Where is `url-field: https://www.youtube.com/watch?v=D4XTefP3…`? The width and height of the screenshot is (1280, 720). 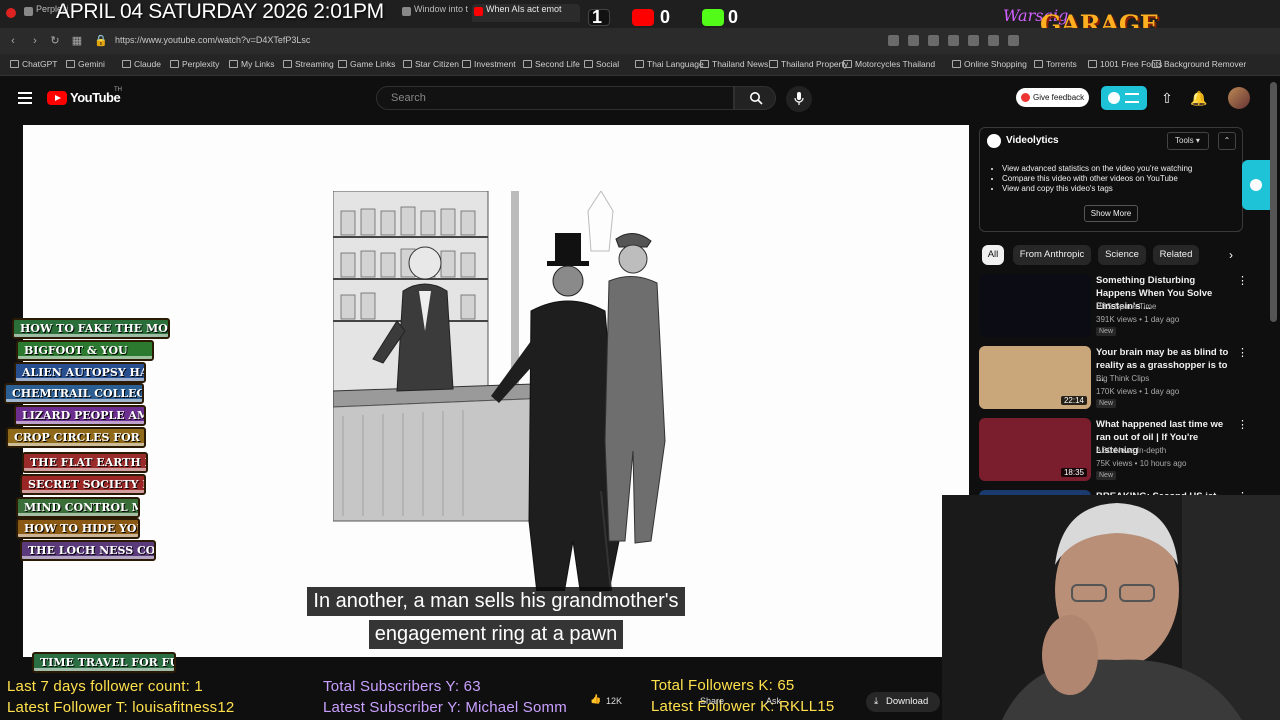 url-field: https://www.youtube.com/watch?v=D4XTefP3… is located at coordinates (212, 40).